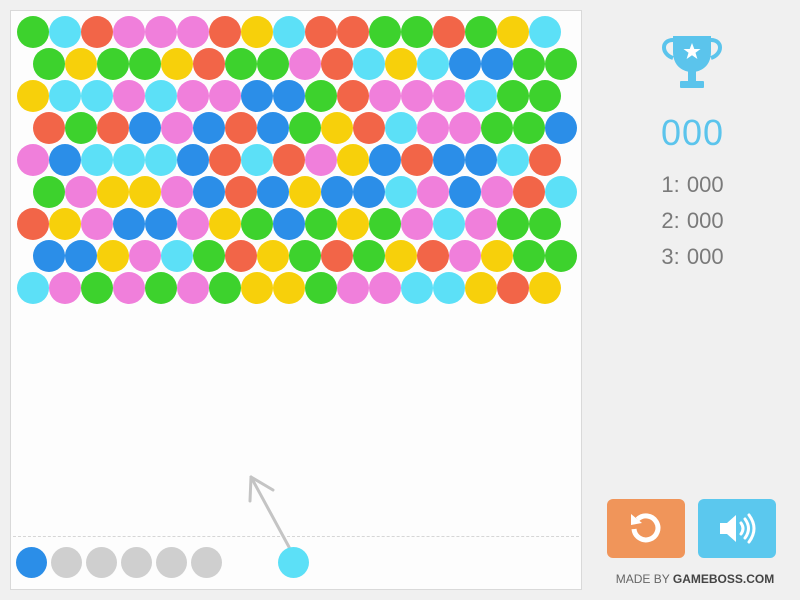  What do you see at coordinates (723, 579) in the screenshot?
I see `credit-brand: GAMEBOSS.COM` at bounding box center [723, 579].